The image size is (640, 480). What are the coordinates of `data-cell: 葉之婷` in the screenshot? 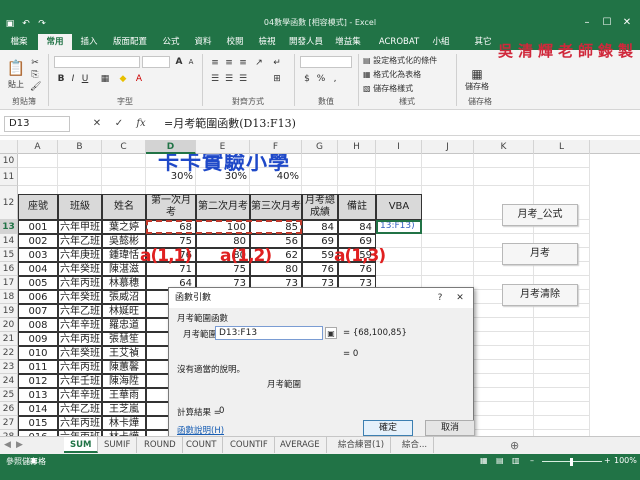 It's located at (124, 227).